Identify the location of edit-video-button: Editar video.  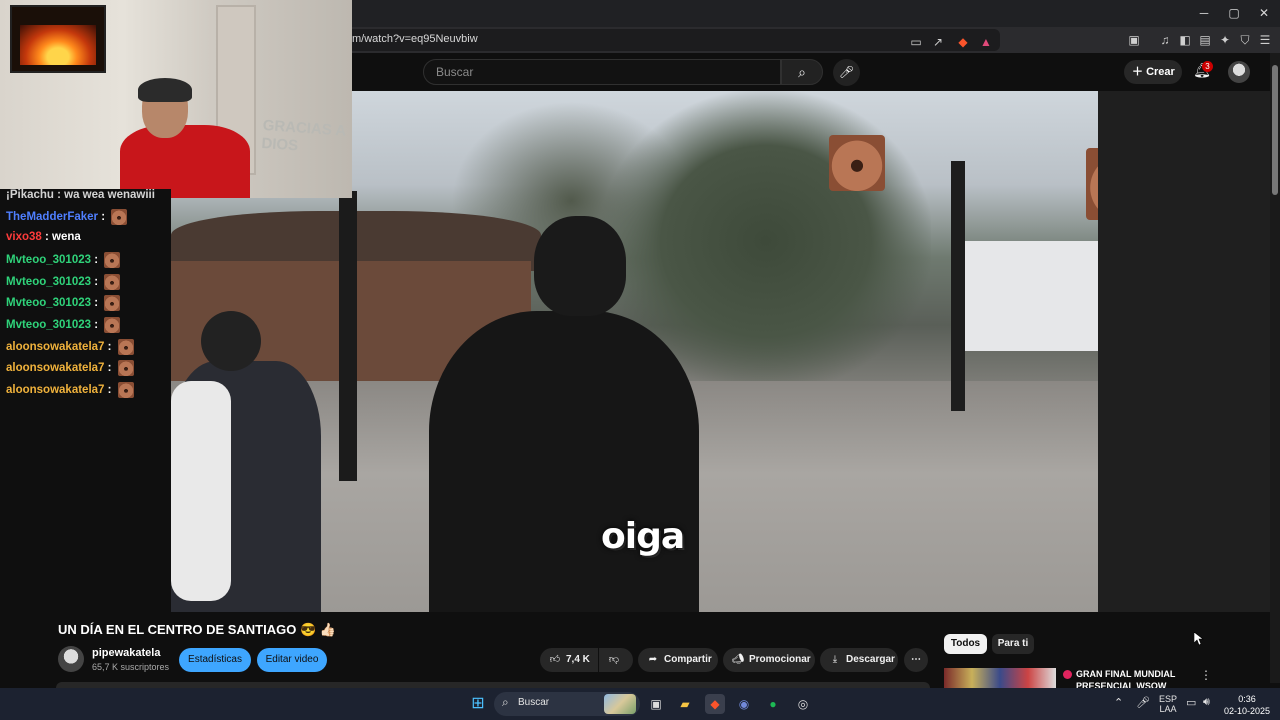
(292, 660).